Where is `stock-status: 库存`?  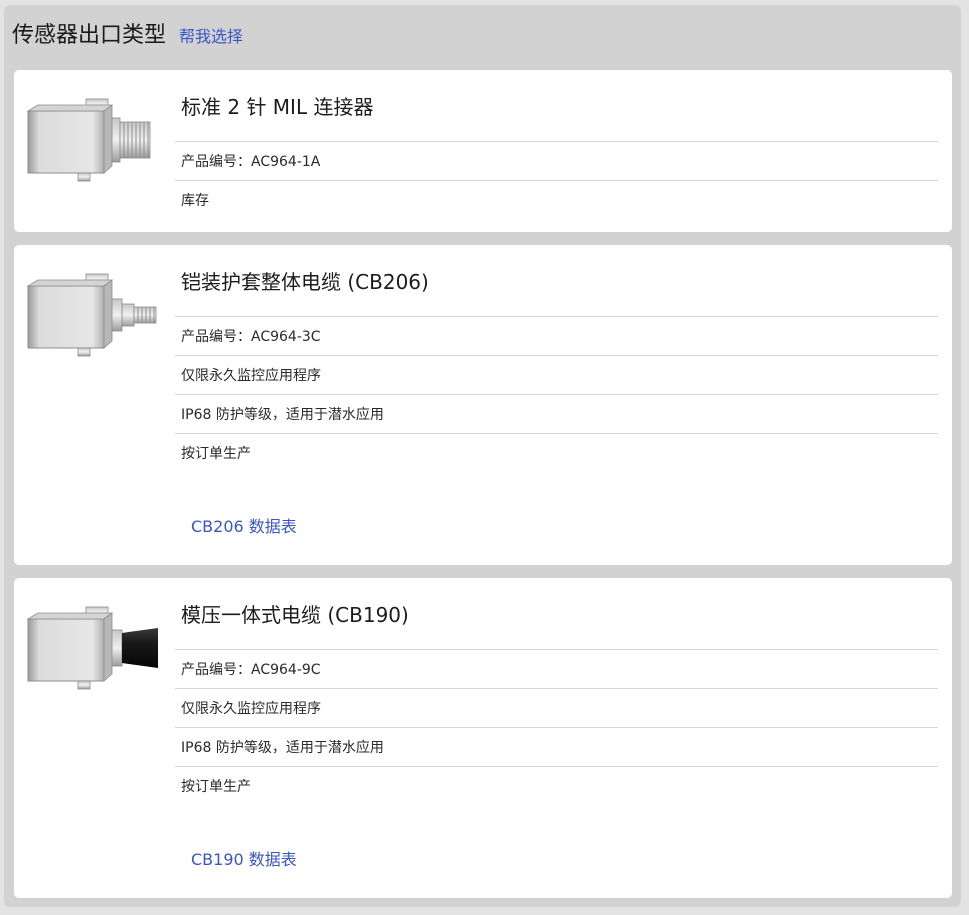
stock-status: 库存 is located at coordinates (195, 201).